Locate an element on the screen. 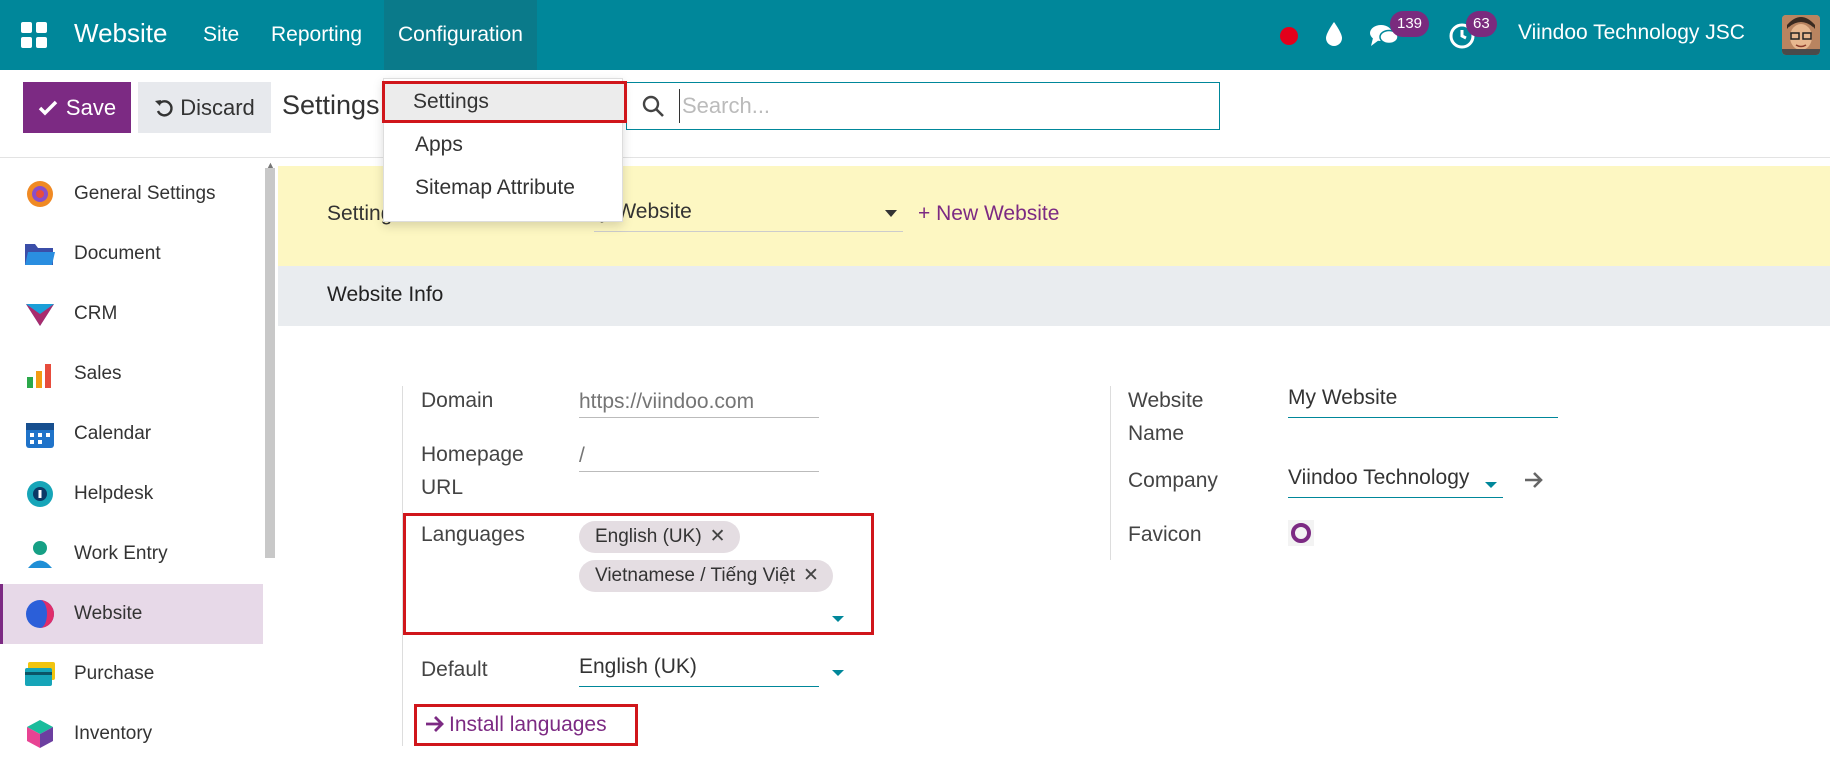 The height and width of the screenshot is (778, 1830). general-settings-icon is located at coordinates (40, 194).